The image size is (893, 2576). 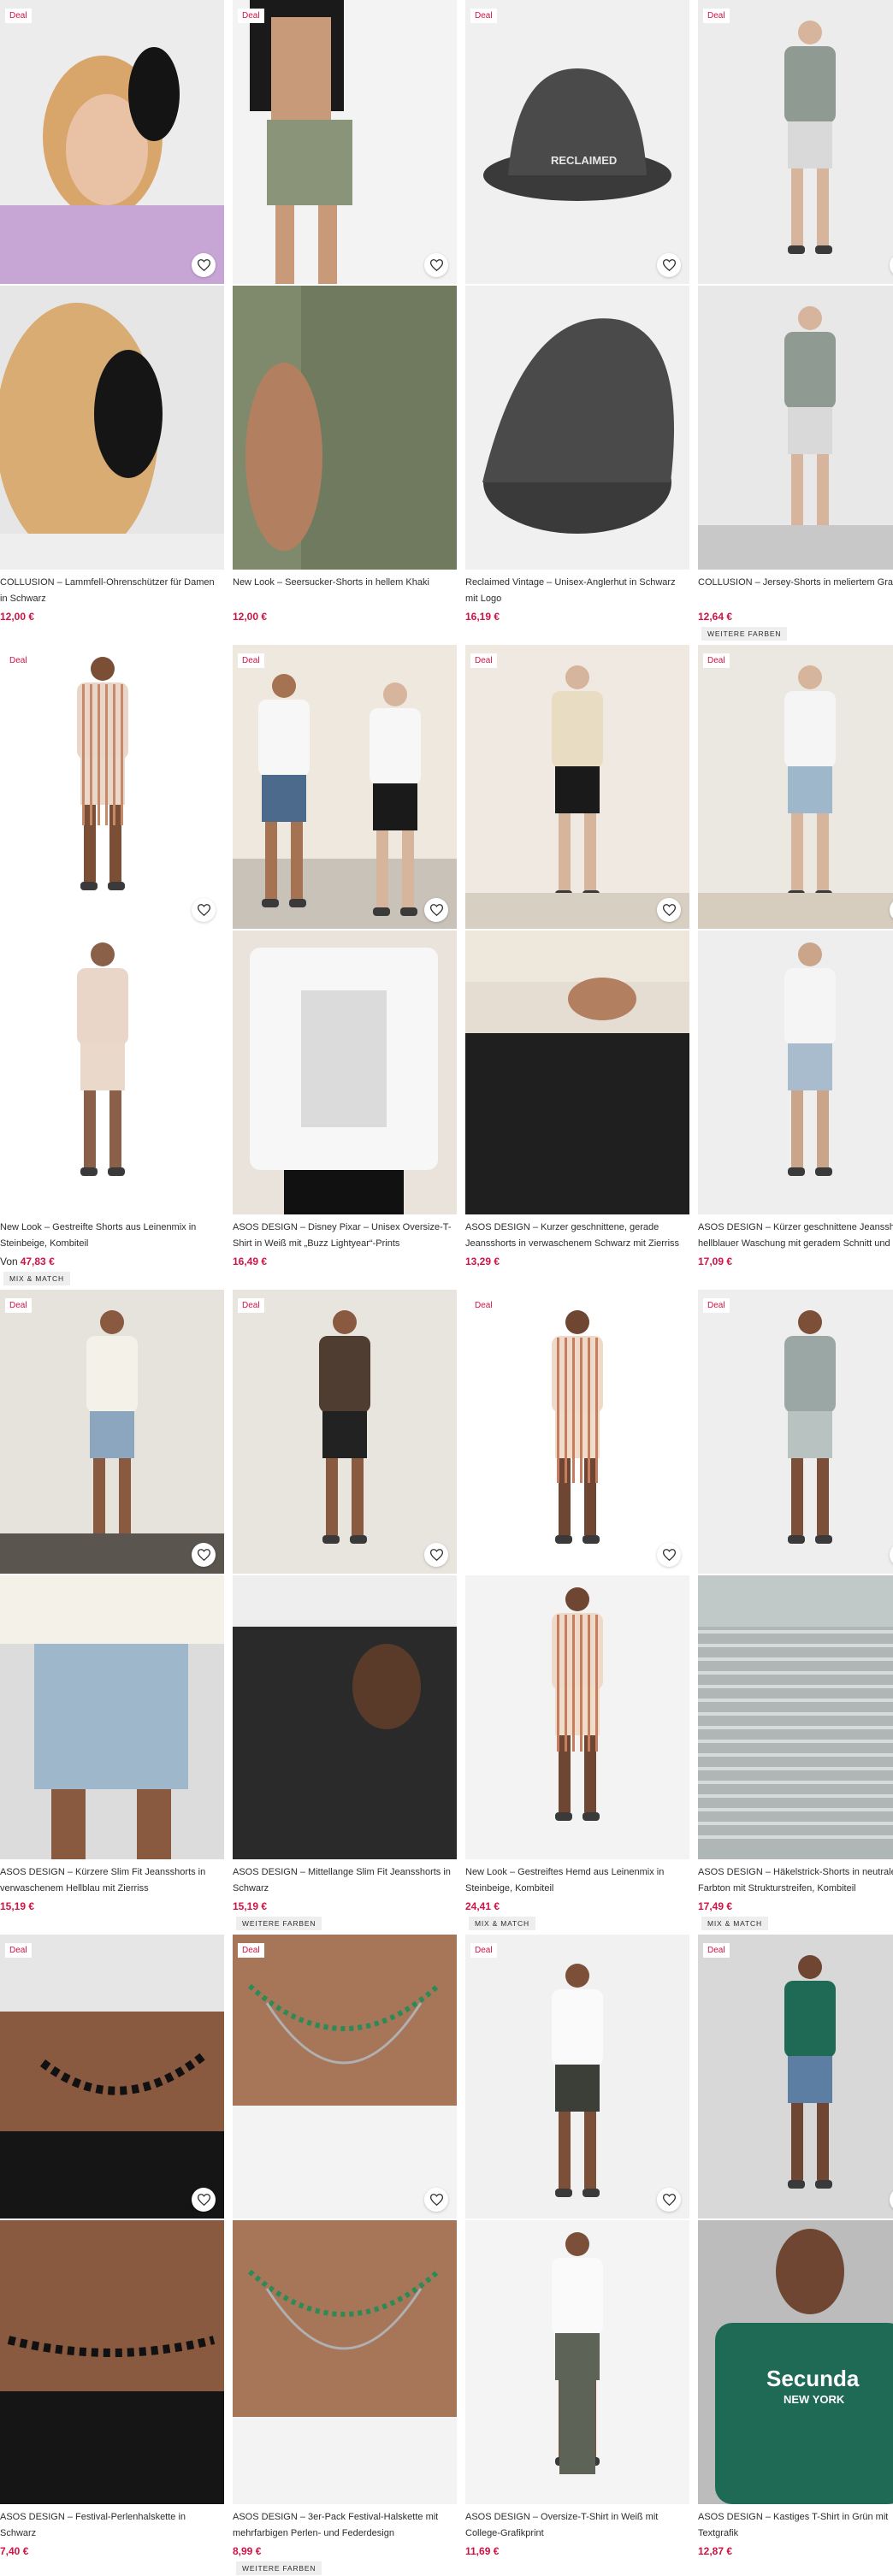 I want to click on product-image-primary: Deal RECLAIMED, so click(x=577, y=142).